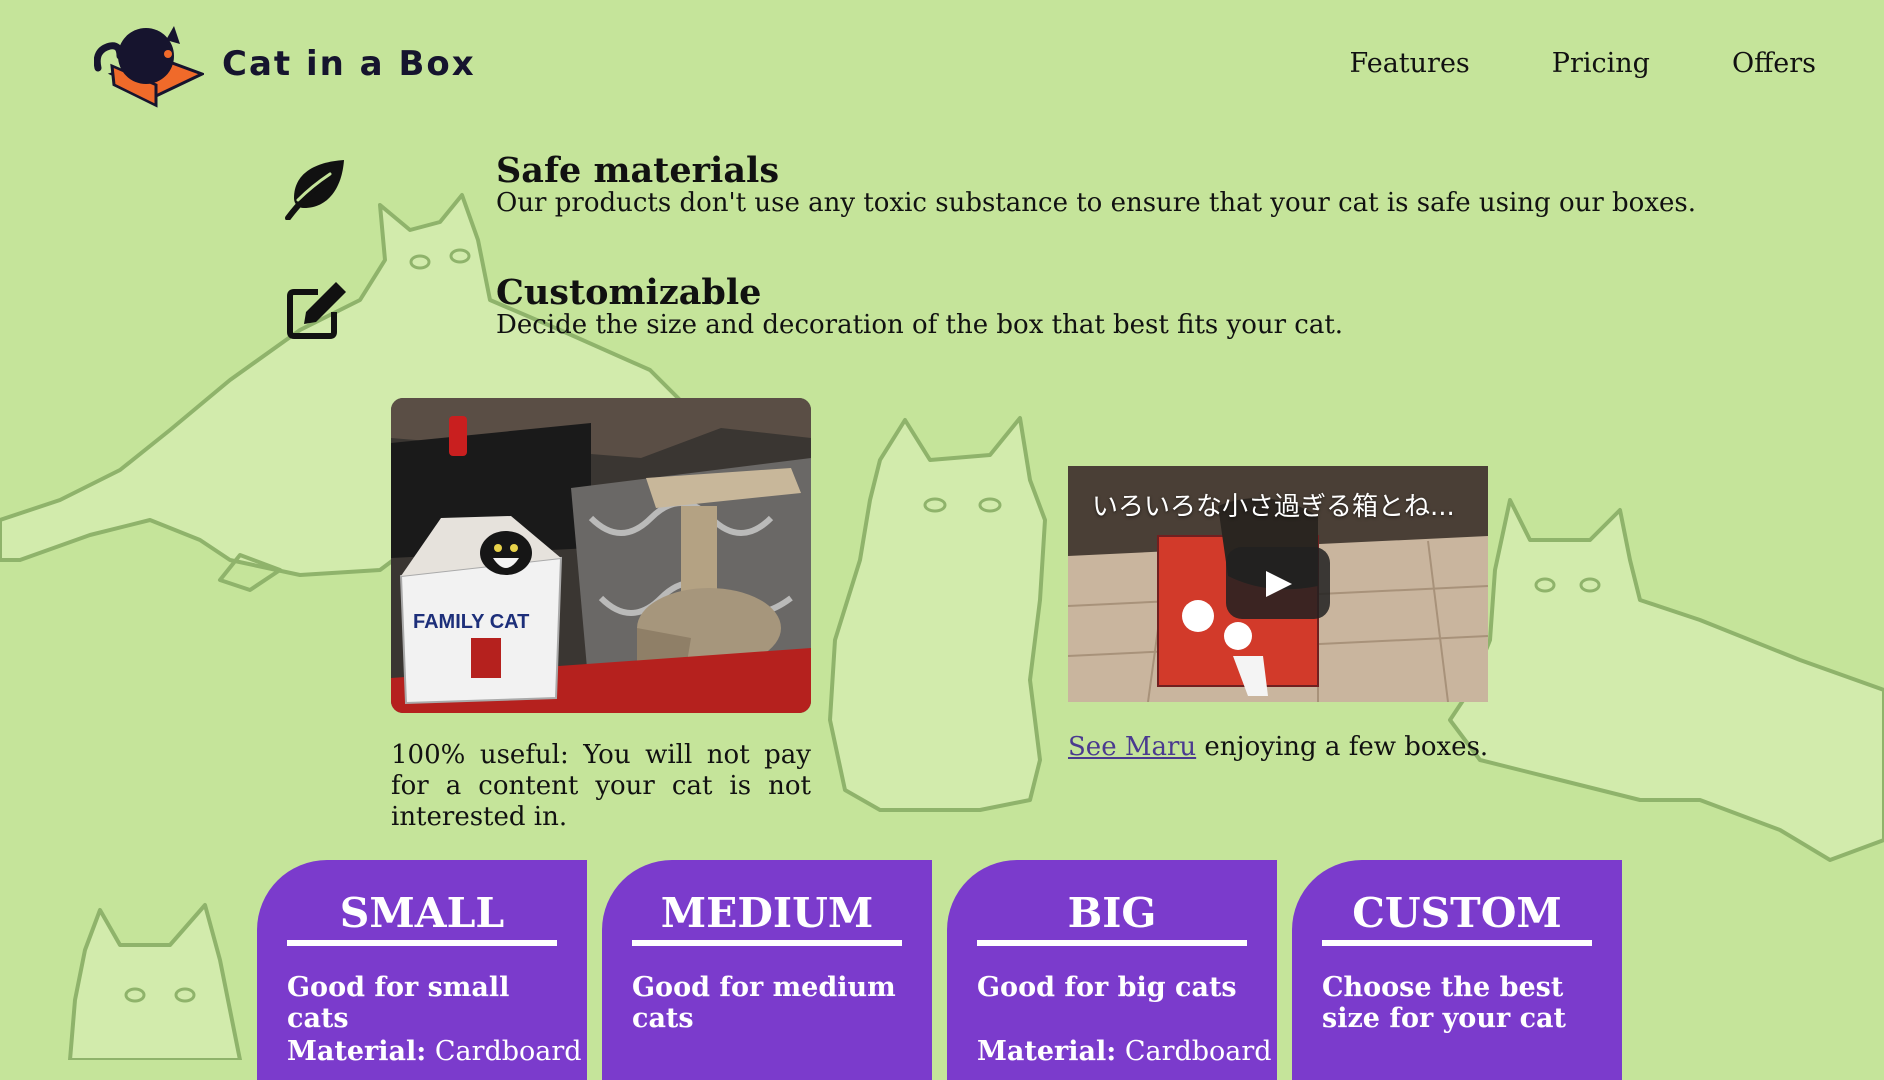 Image resolution: width=1884 pixels, height=1080 pixels. I want to click on plan-card-medium: MEDIUM Good for medium cats, so click(767, 970).